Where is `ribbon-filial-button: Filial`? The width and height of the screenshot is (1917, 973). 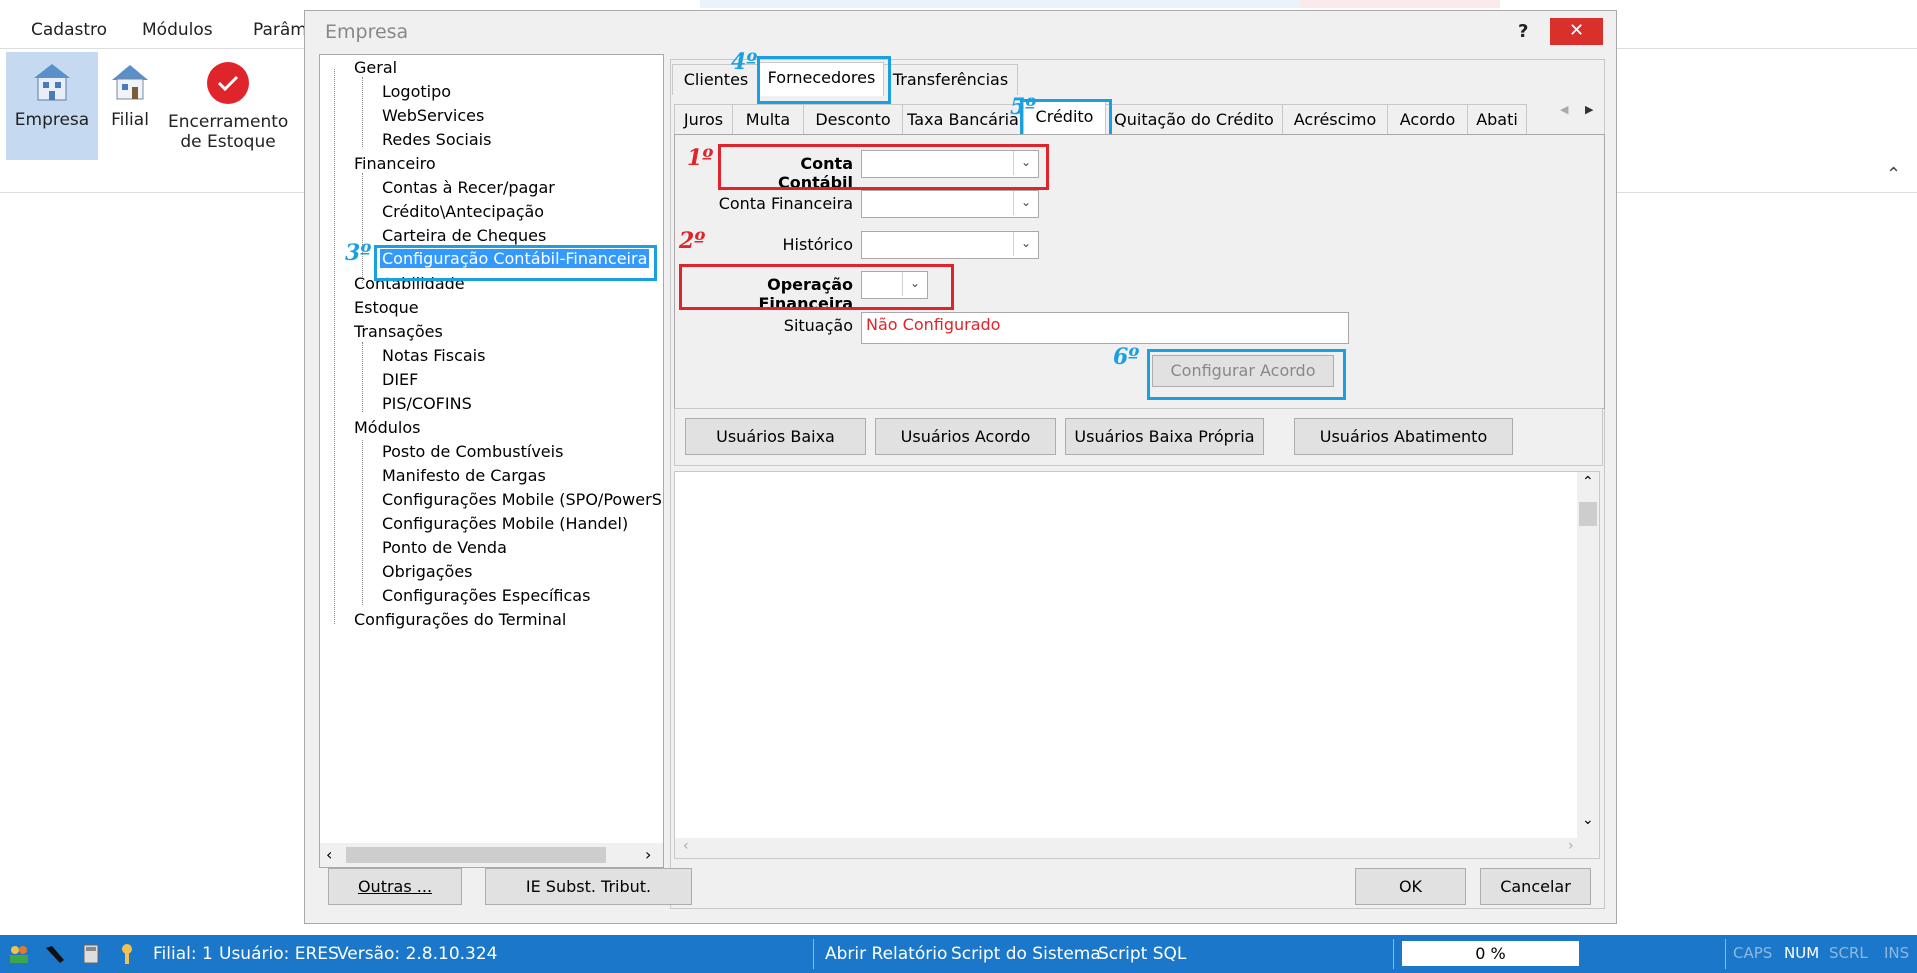
ribbon-filial-button: Filial is located at coordinates (130, 106).